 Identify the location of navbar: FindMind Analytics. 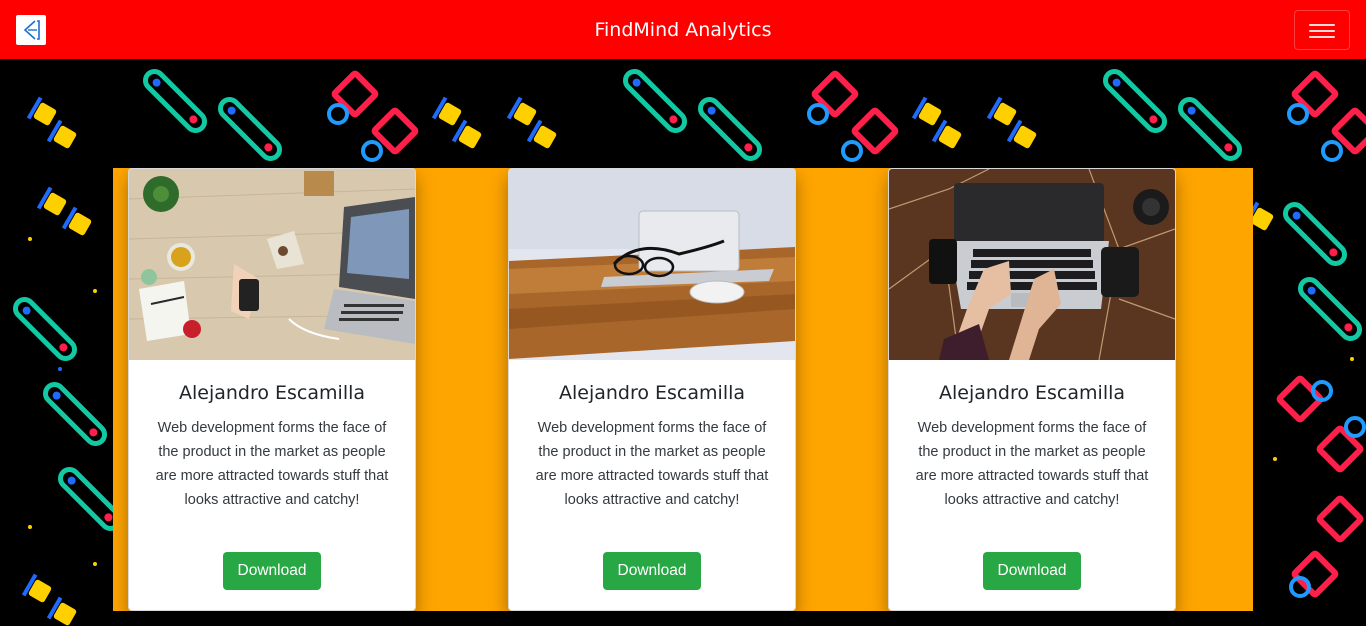
(683, 29).